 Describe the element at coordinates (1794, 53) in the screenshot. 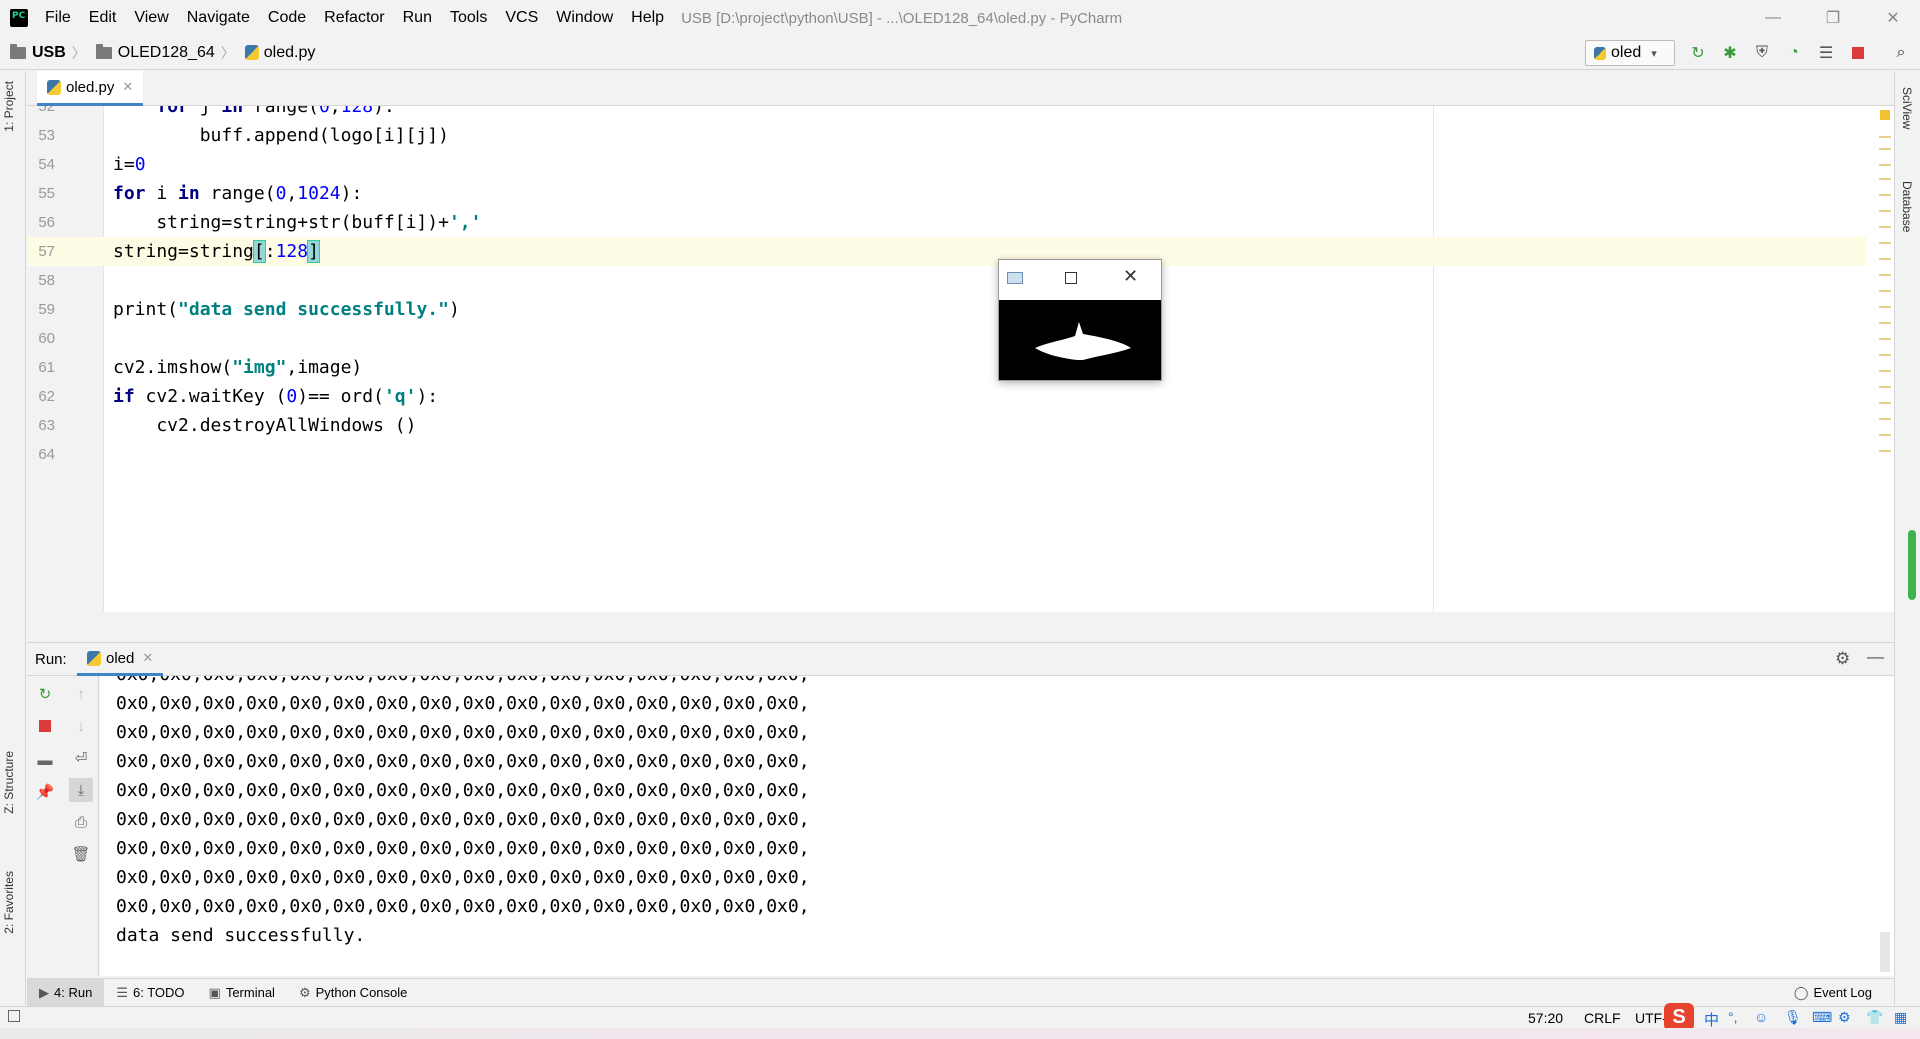

I see `profile-icon: ◔` at that location.